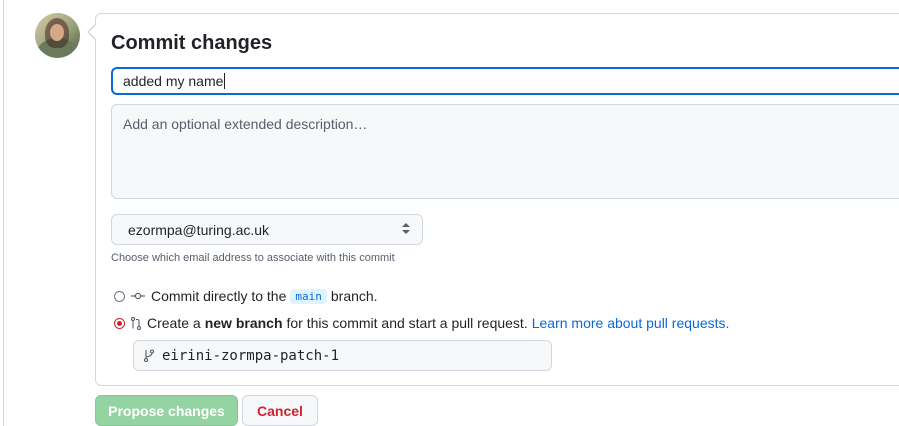 Image resolution: width=899 pixels, height=426 pixels. Describe the element at coordinates (225, 81) in the screenshot. I see `text-cursor` at that location.